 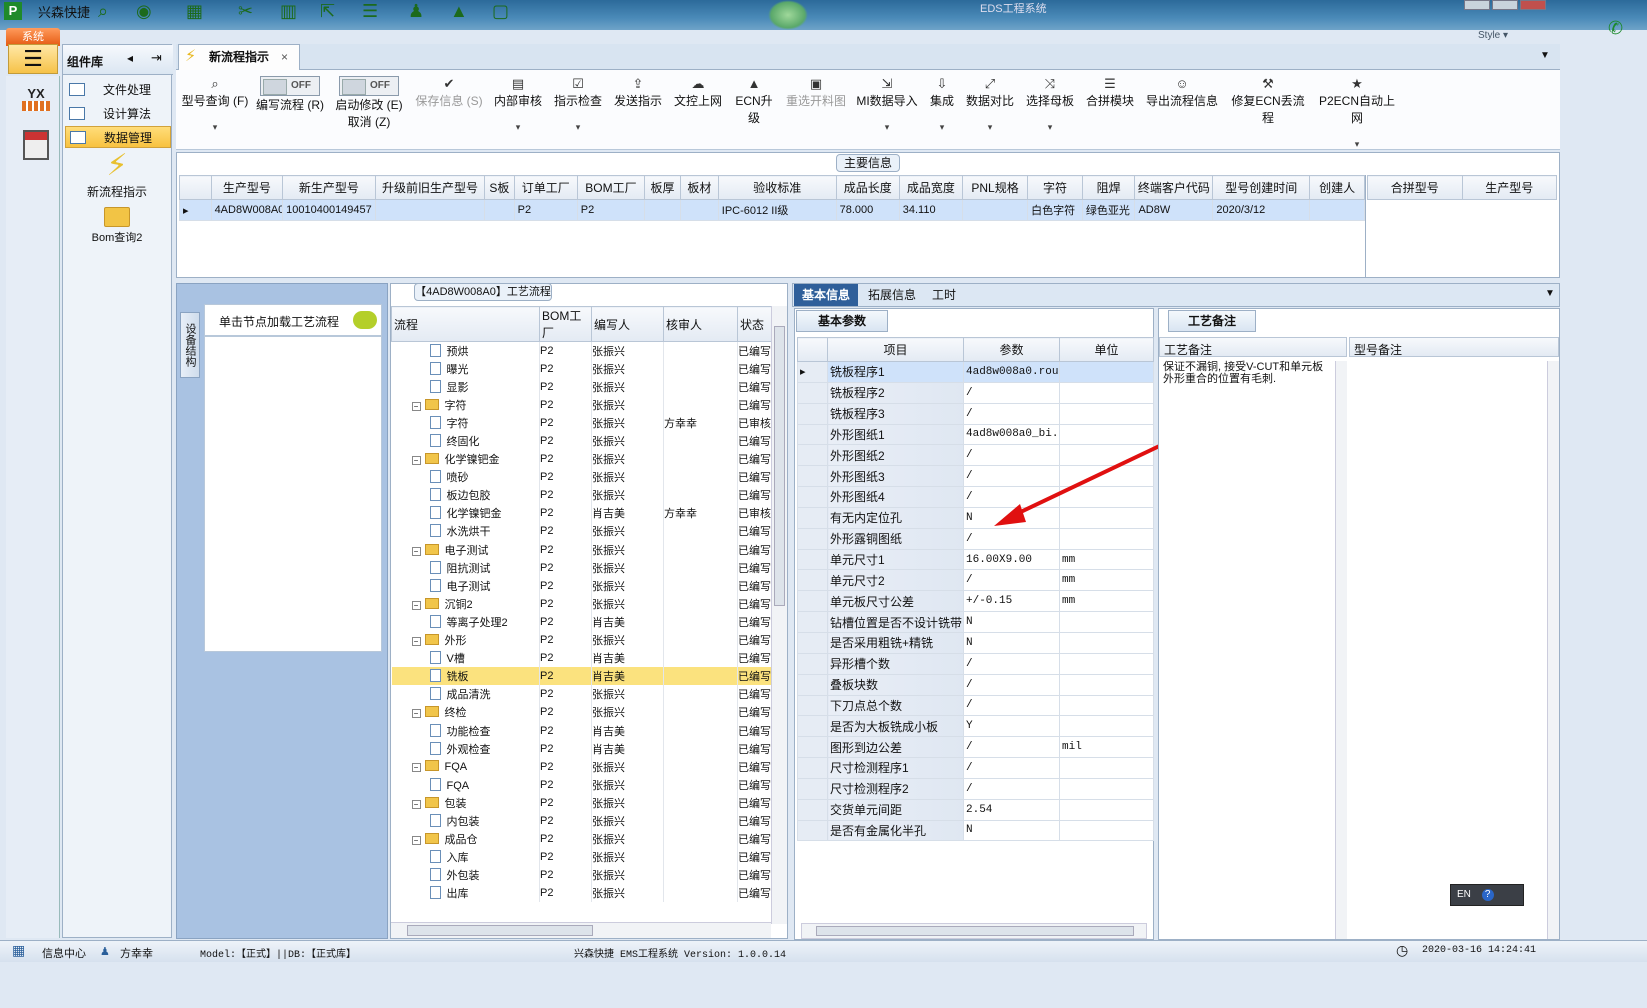 What do you see at coordinates (545, 210) in the screenshot?
I see `cell: P2` at bounding box center [545, 210].